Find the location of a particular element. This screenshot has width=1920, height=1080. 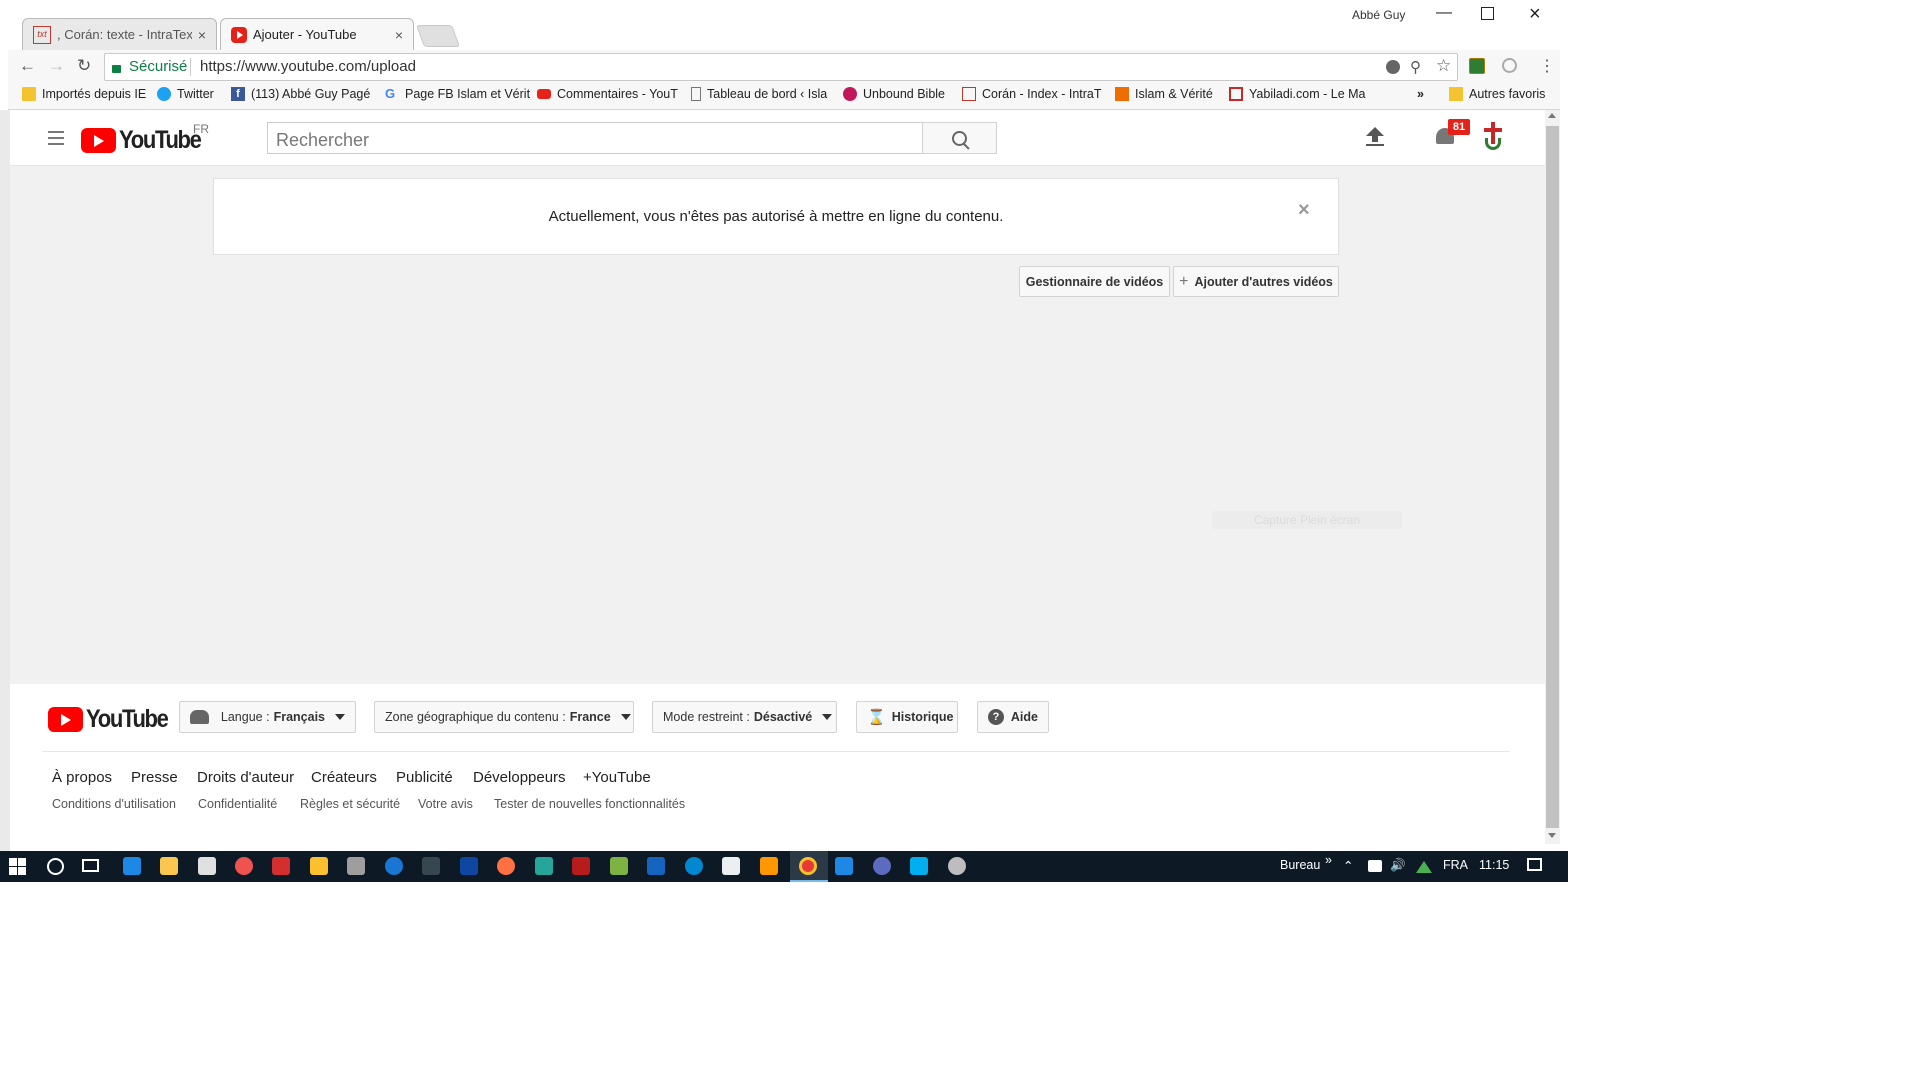

network-icon is located at coordinates (1375, 866).